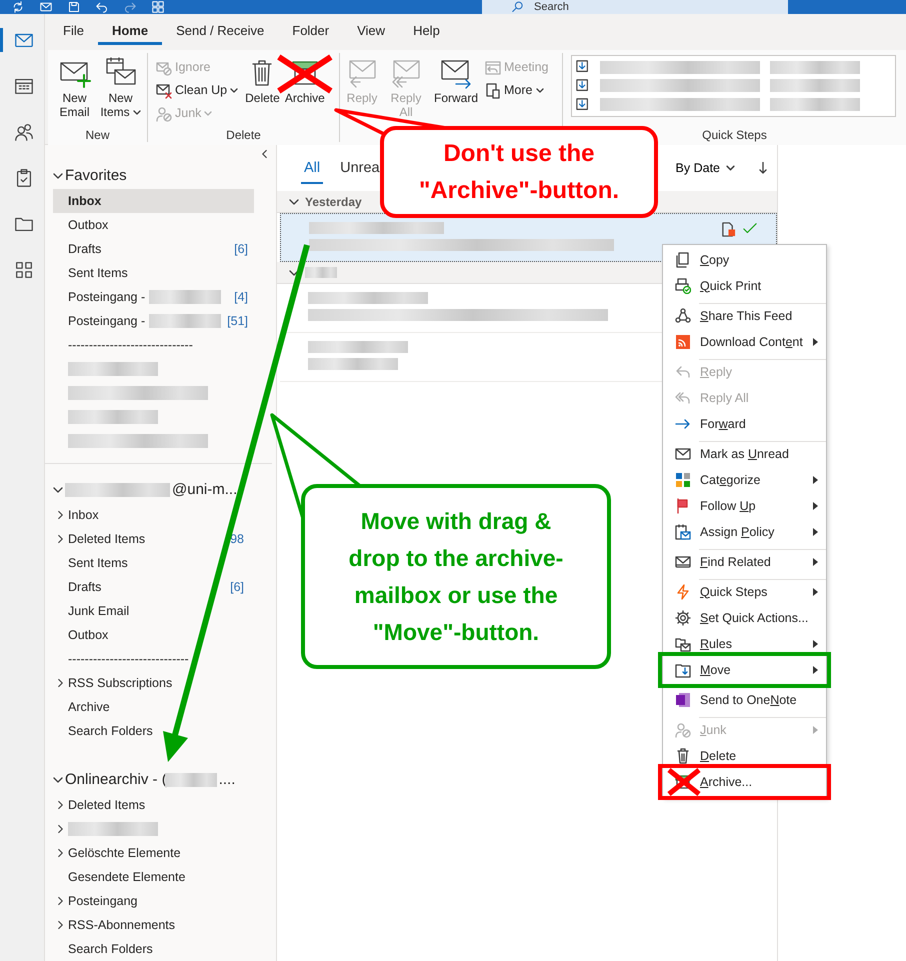 This screenshot has height=961, width=906. I want to click on ribbon-tab: File, so click(73, 32).